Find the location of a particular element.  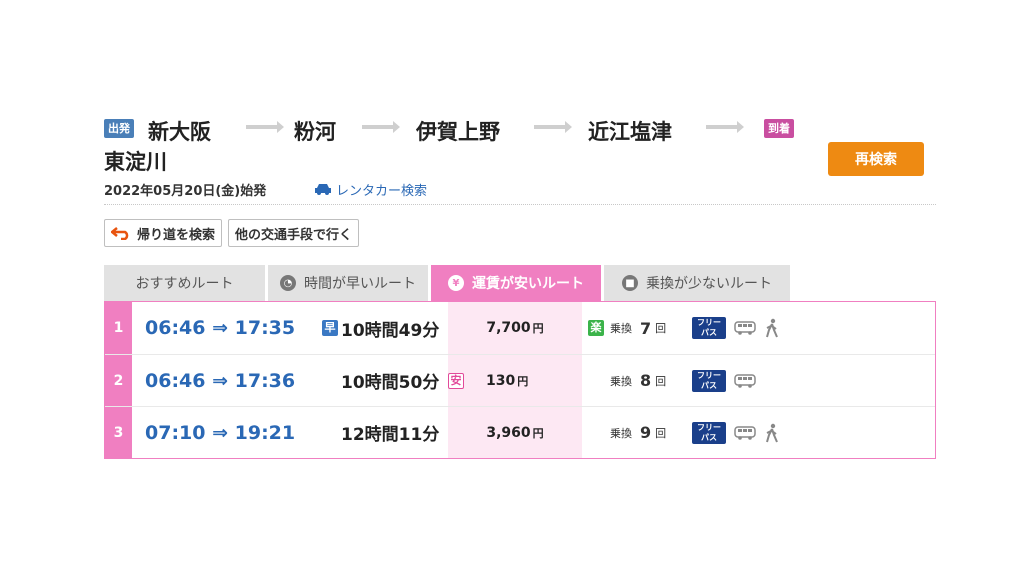

result-fare: 安 130 円 is located at coordinates (515, 380).